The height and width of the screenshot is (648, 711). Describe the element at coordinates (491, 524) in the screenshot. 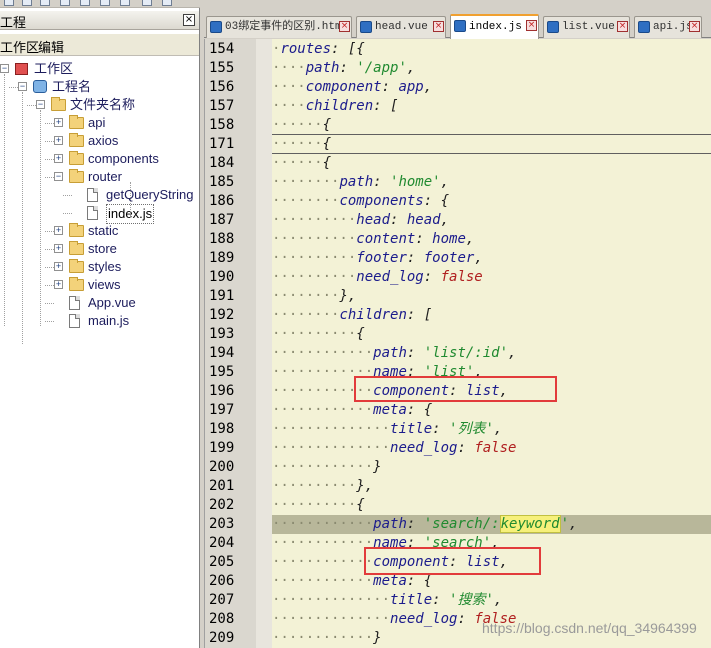

I see `code-line: ············path: 'search/:keyword',` at that location.